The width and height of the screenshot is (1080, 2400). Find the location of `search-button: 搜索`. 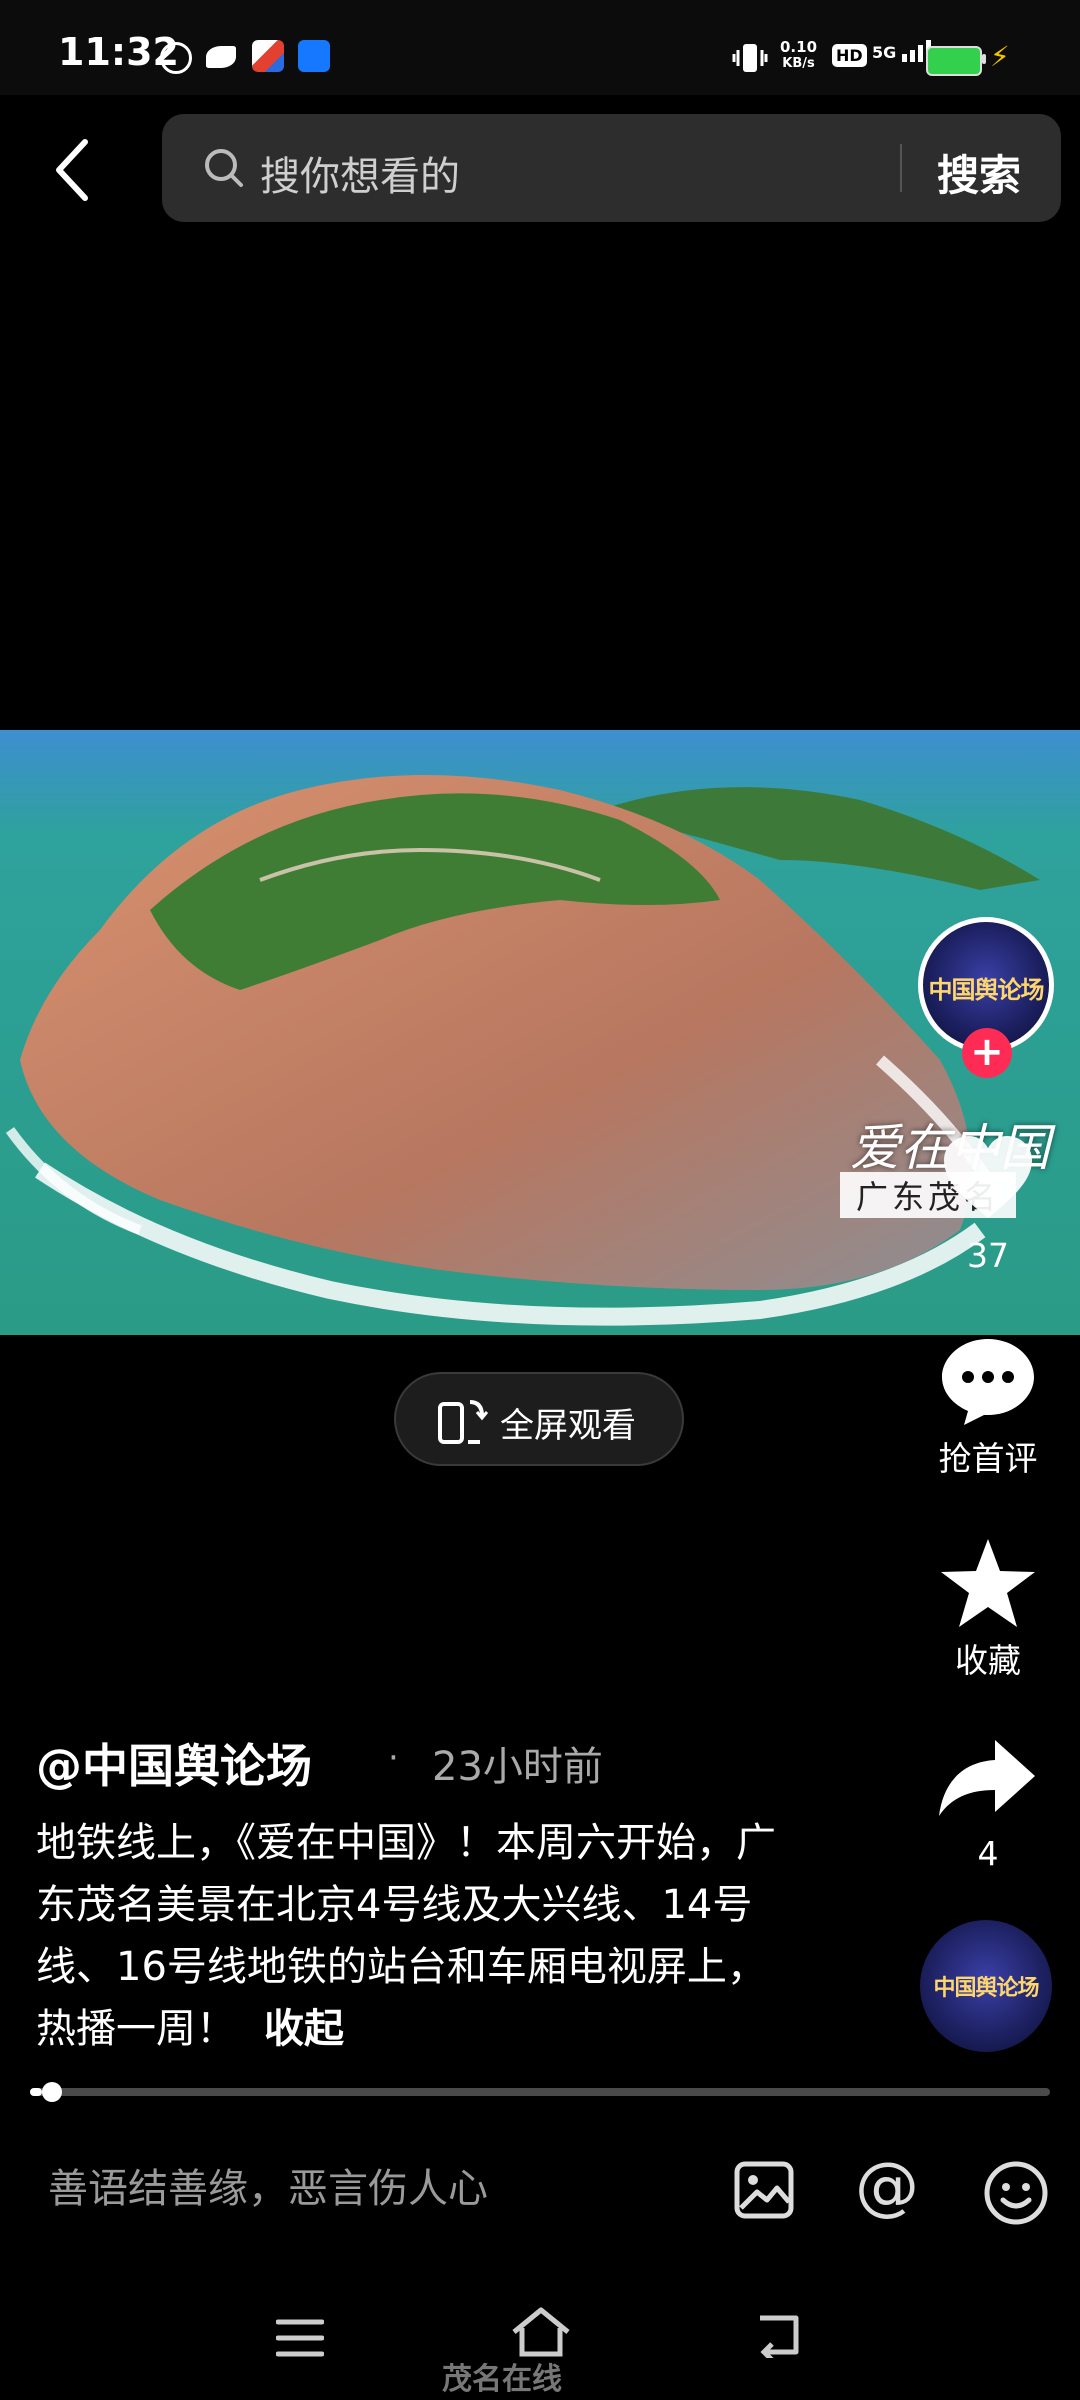

search-button: 搜索 is located at coordinates (979, 172).